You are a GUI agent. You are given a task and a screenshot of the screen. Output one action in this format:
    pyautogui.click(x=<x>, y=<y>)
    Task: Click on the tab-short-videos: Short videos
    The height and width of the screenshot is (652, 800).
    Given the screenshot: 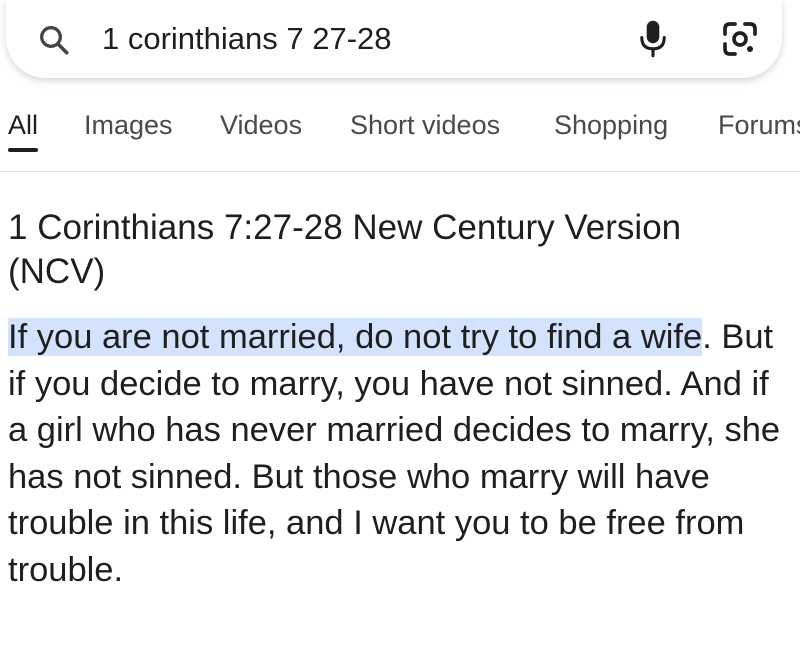 What is the action you would take?
    pyautogui.click(x=425, y=125)
    